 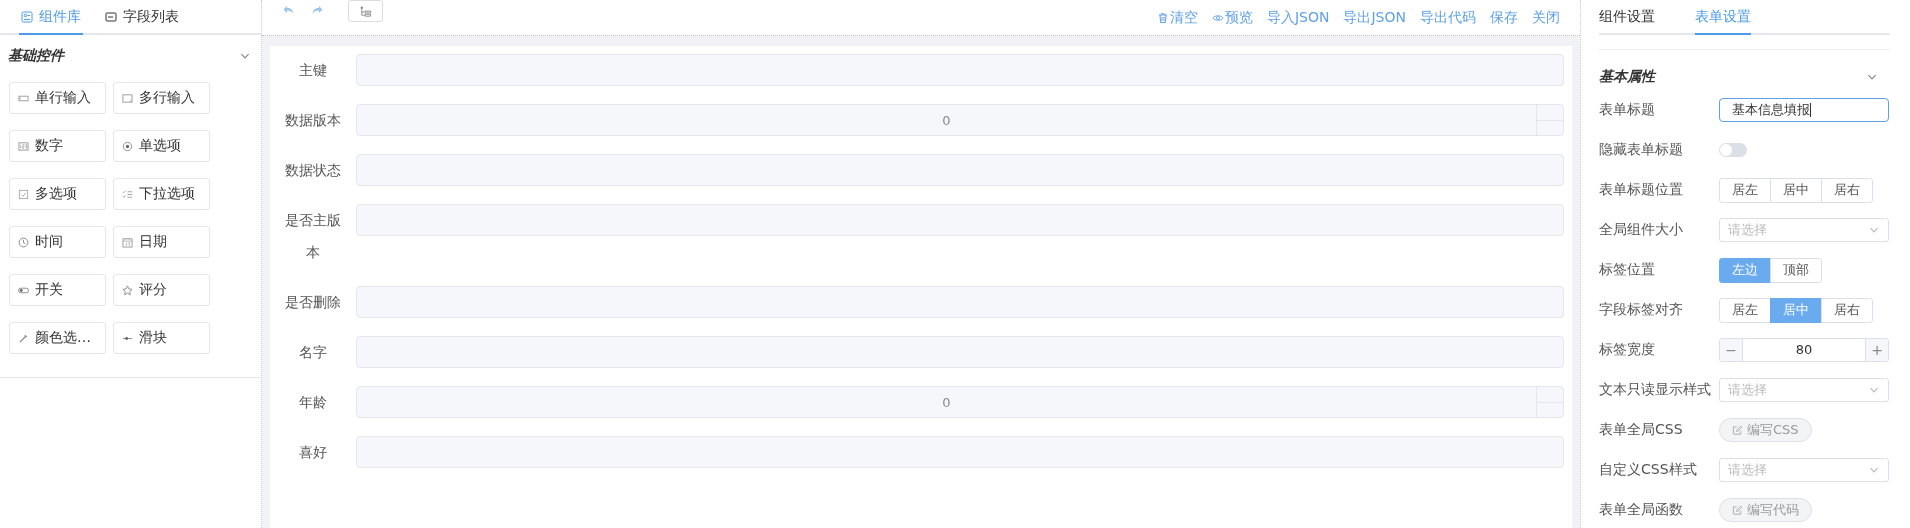 What do you see at coordinates (1641, 190) in the screenshot?
I see `setting-label: 表单标题位置` at bounding box center [1641, 190].